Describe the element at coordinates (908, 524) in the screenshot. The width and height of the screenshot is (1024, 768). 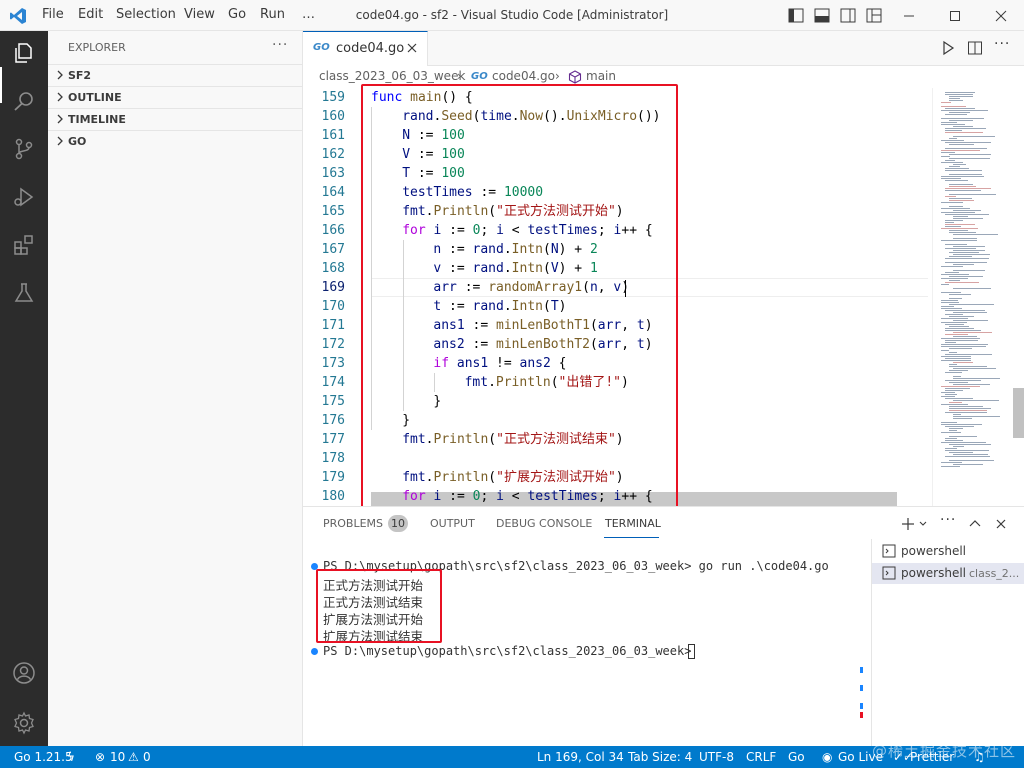
I see `new-terminal-plus-icon` at that location.